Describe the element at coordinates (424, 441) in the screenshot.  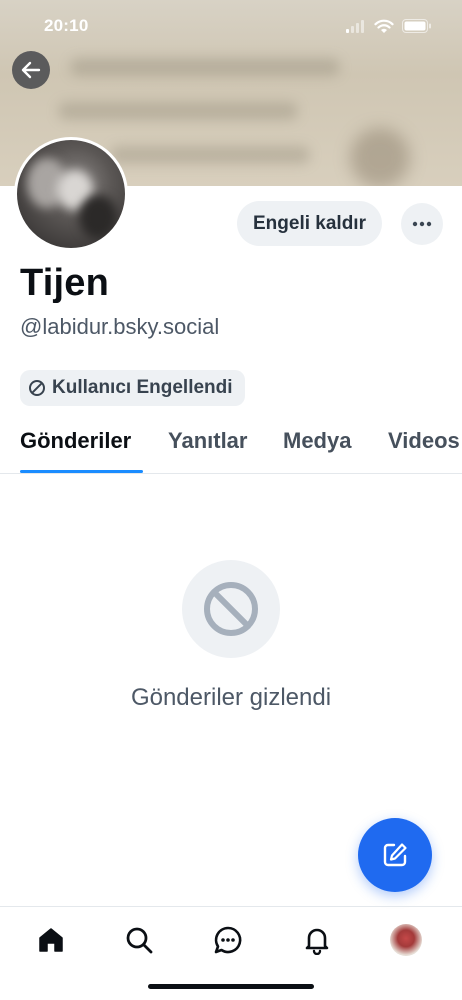
I see `tab-videos: Videos` at that location.